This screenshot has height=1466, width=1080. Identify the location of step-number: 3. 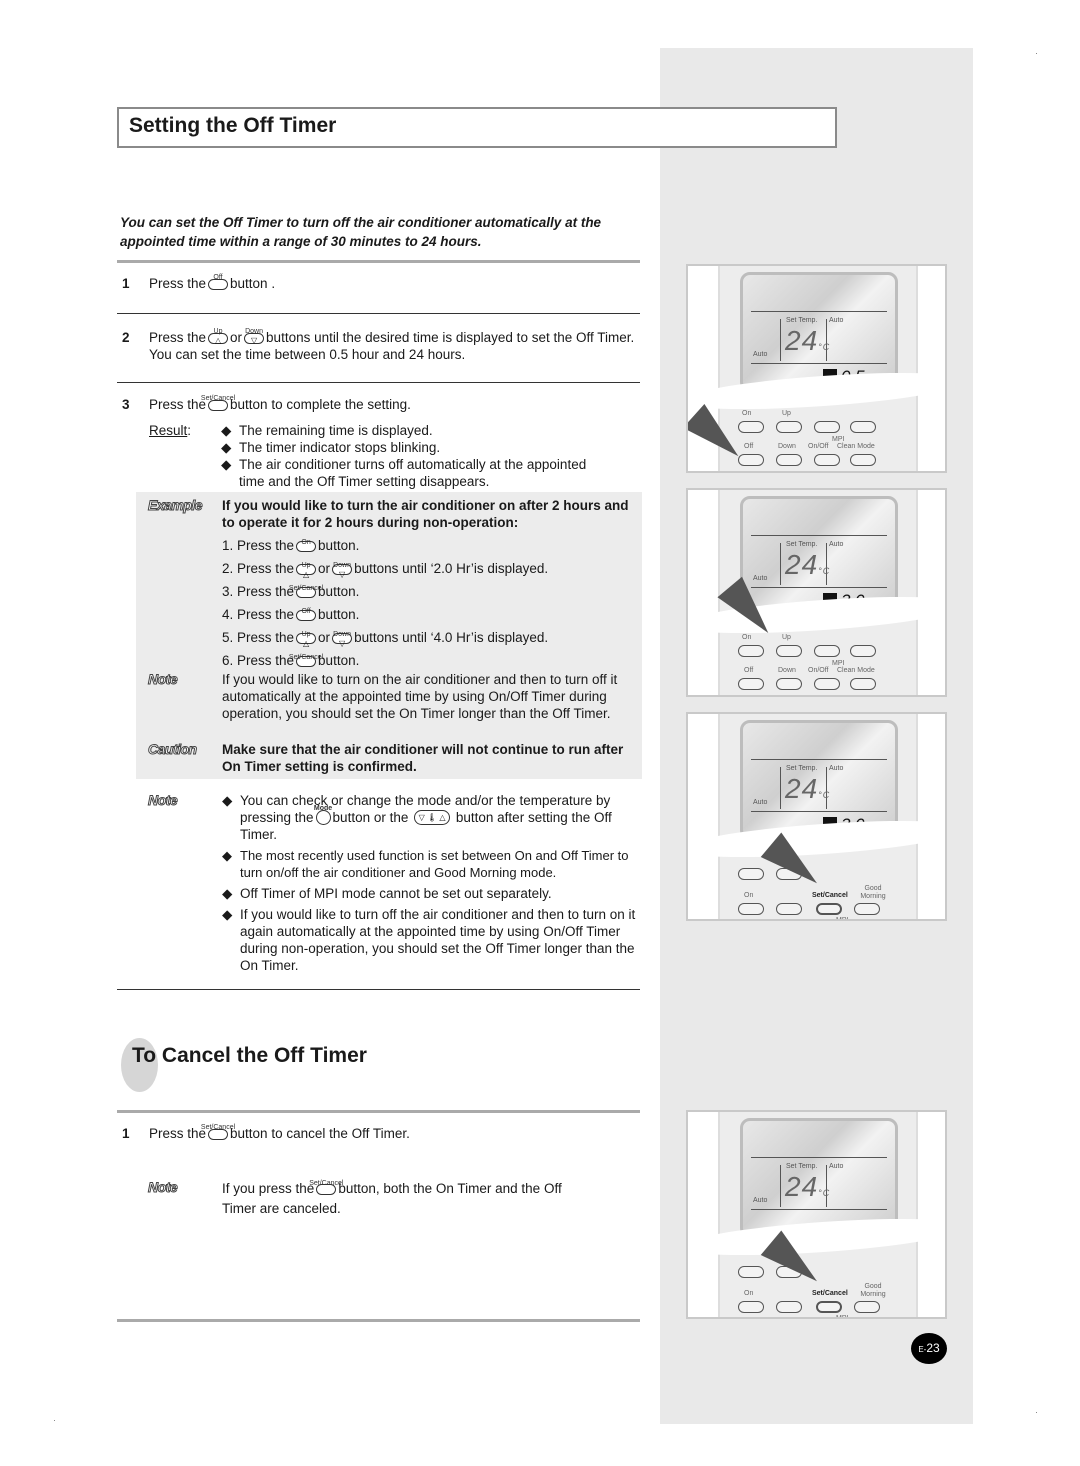
(126, 404).